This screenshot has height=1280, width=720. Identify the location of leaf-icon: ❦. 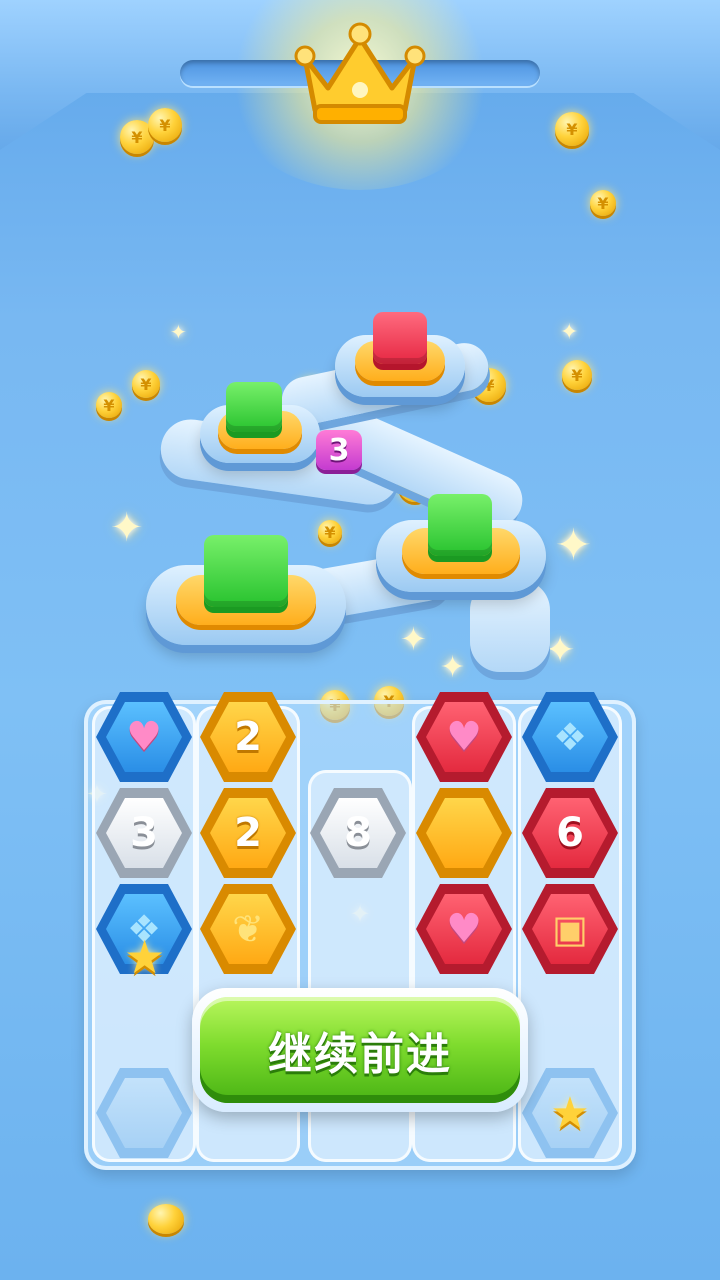
(248, 929).